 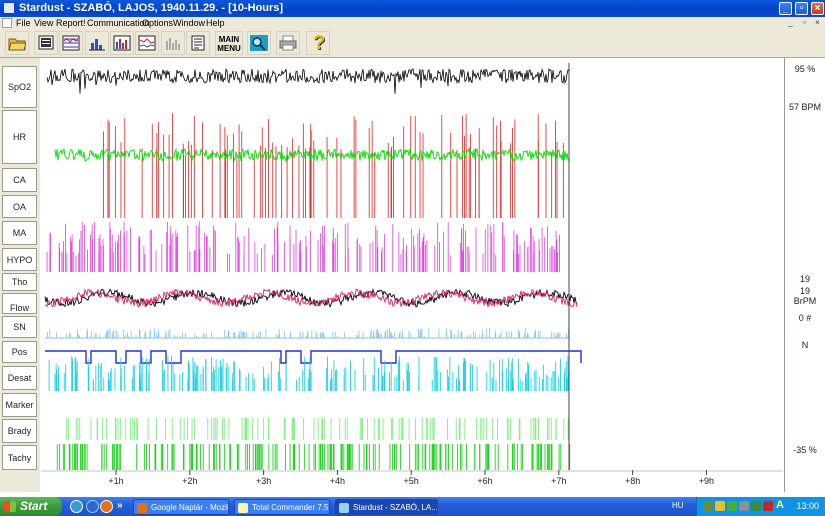 What do you see at coordinates (10, 506) in the screenshot?
I see `windows-flag-icon` at bounding box center [10, 506].